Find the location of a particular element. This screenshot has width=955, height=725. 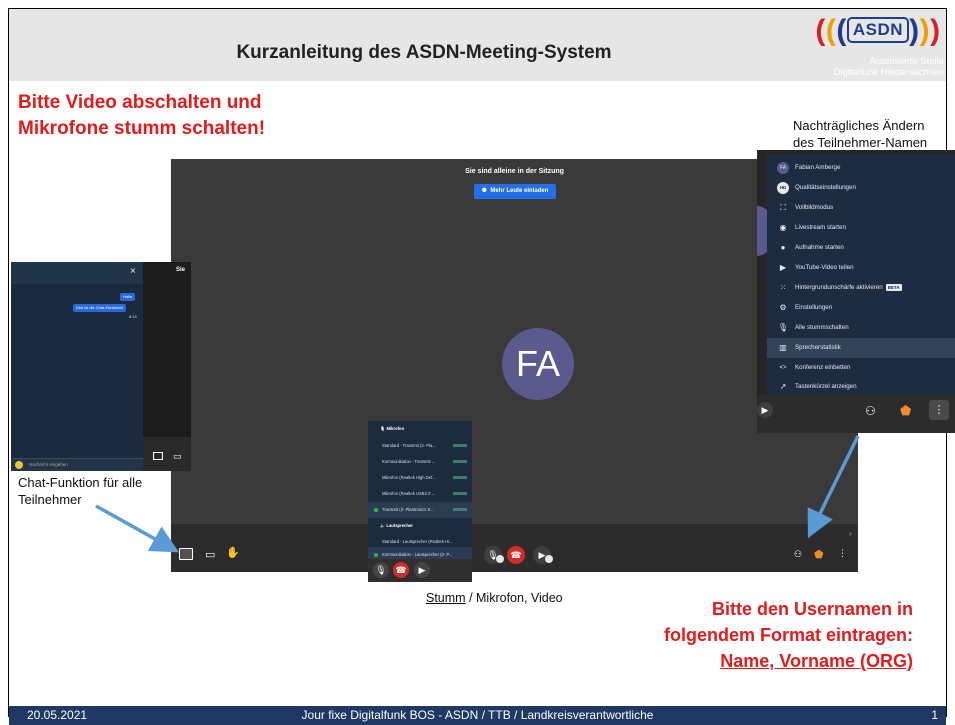

chat-video-strip: Sie ▭ is located at coordinates (167, 366).